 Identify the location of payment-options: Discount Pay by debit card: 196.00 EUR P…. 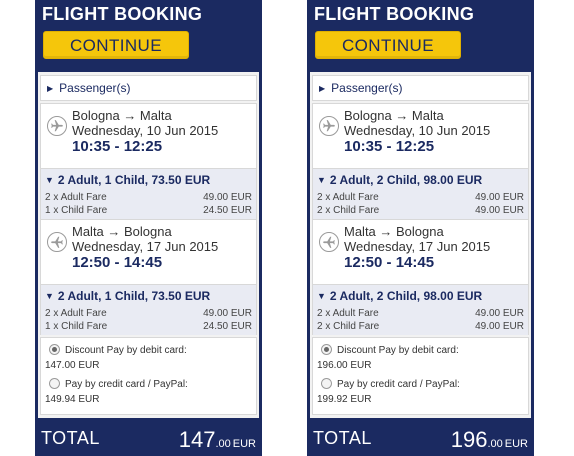
(420, 376).